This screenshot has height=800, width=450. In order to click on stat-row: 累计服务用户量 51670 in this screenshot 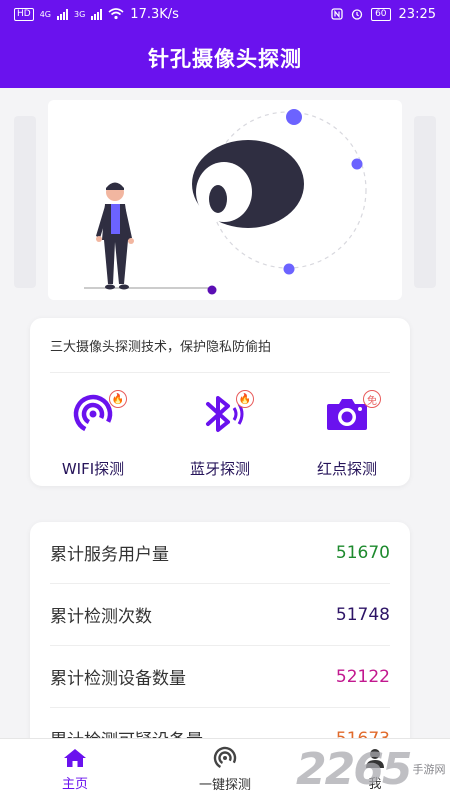, I will do `click(220, 553)`.